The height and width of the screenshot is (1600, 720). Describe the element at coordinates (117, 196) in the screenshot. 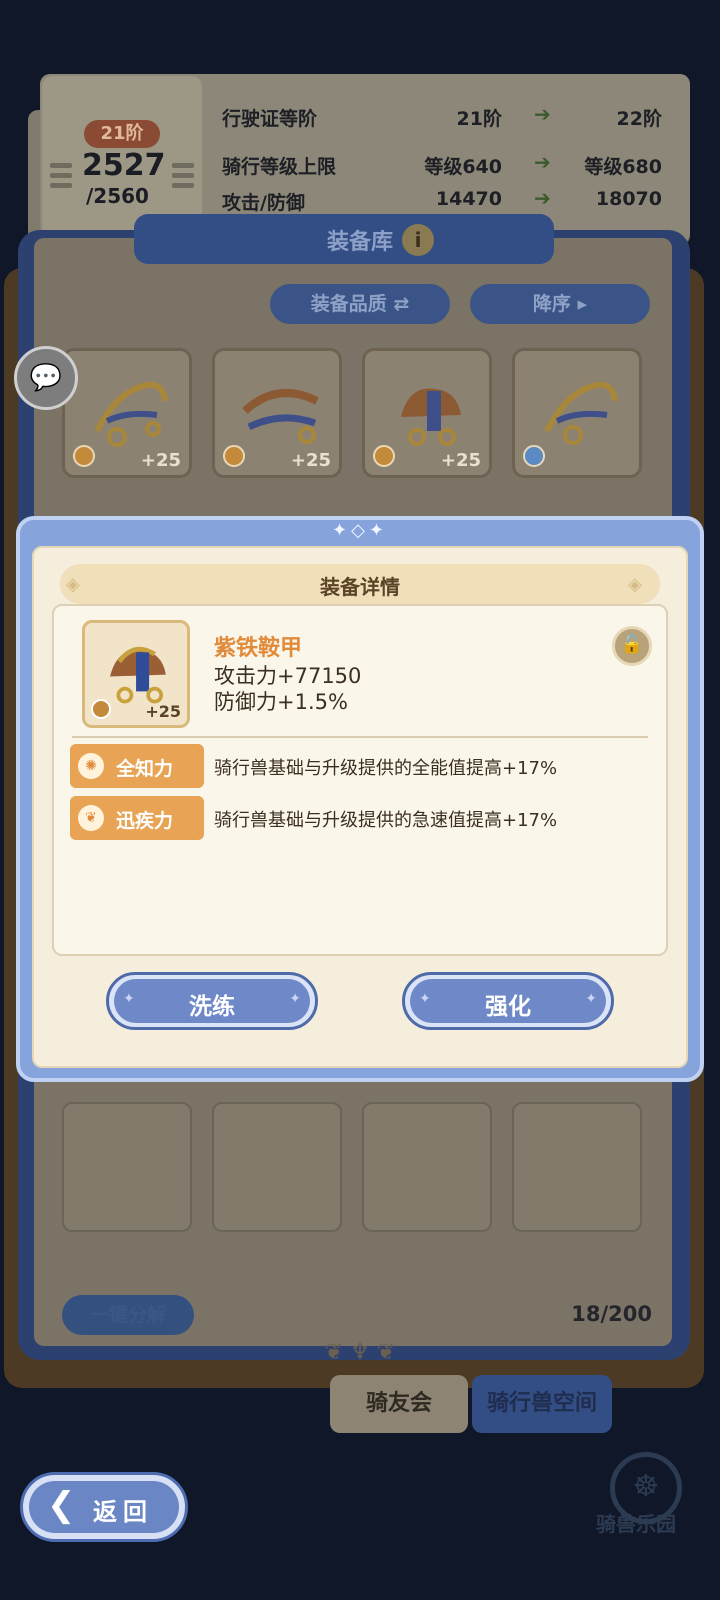

I see `rank-score-max: /2560` at that location.